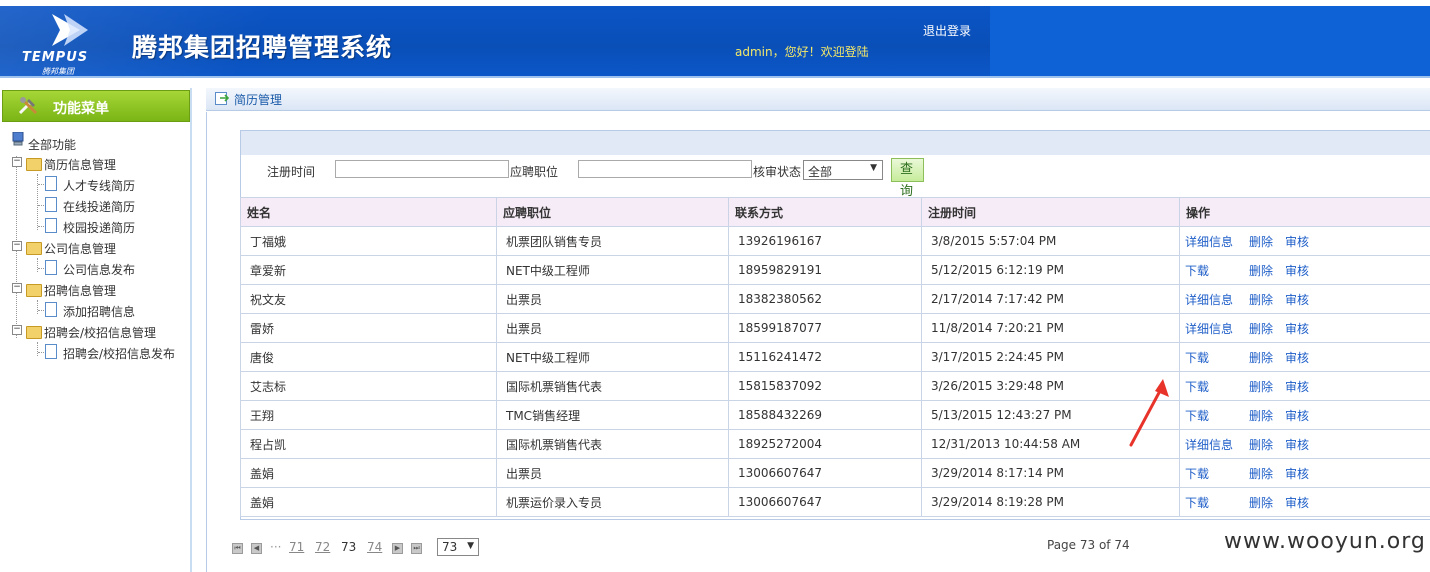 Image resolution: width=1430 pixels, height=572 pixels. I want to click on table-header-row: 姓名 应聘职位 联系方式 注册时间 操作, so click(835, 212).